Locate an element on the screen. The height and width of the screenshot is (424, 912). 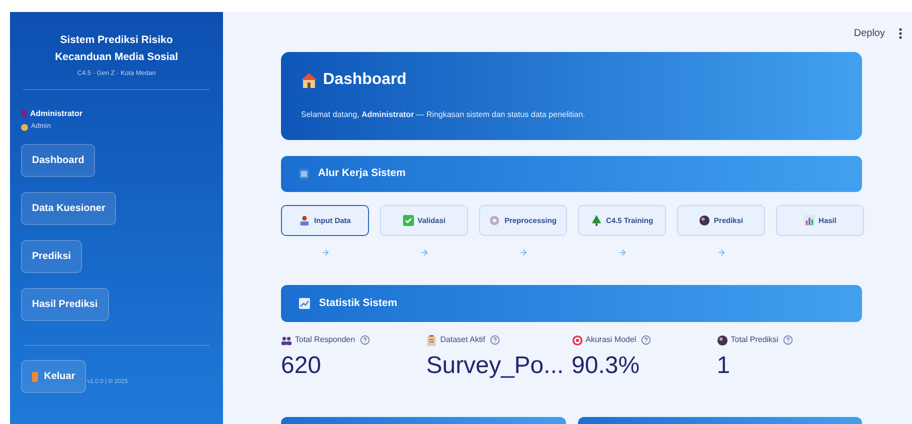
door-icon is located at coordinates (35, 377).